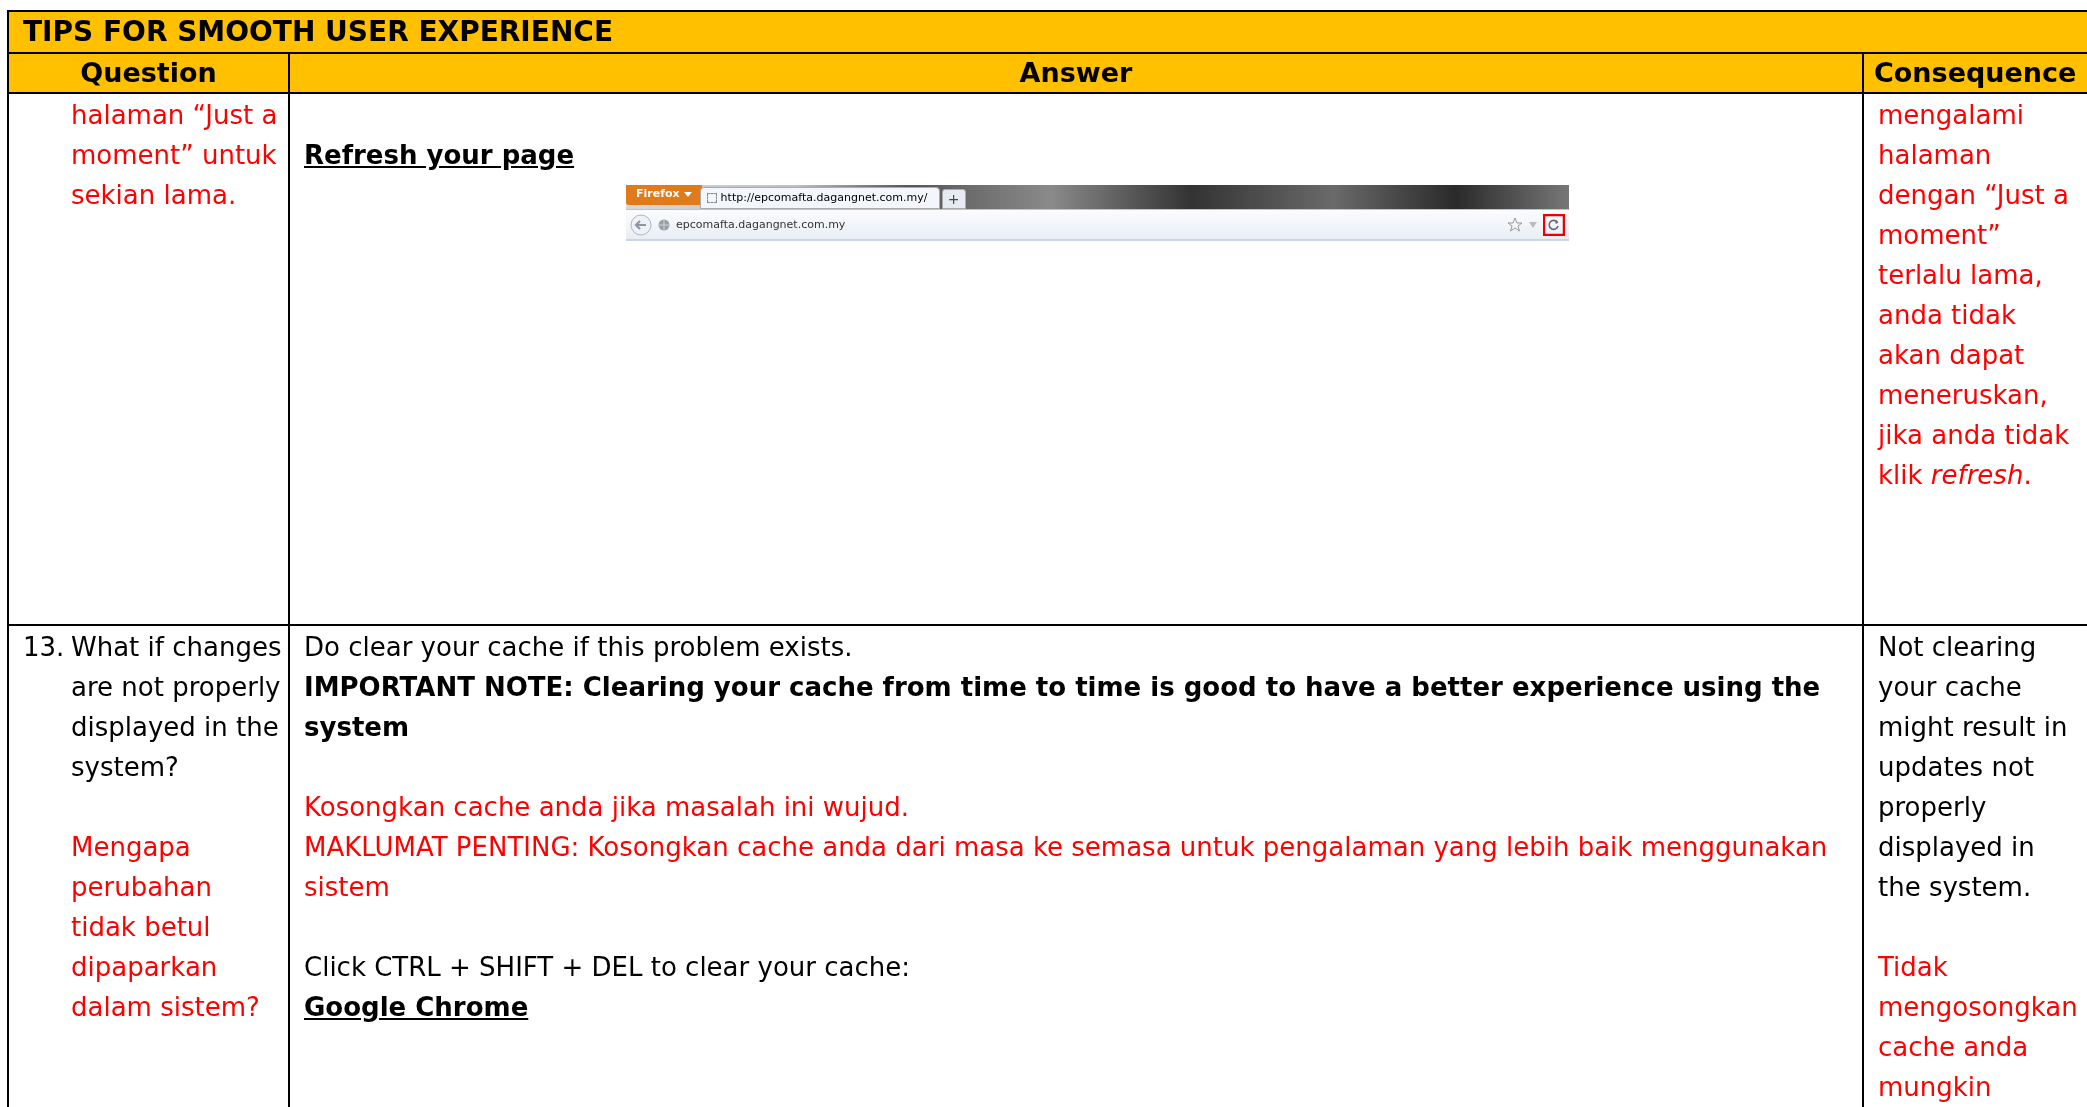 Image resolution: width=2087 pixels, height=1107 pixels. I want to click on important-note: IMPORTANT NOTE: Clearing your cache from time to time is good to have a better experience using the system, so click(1063, 707).